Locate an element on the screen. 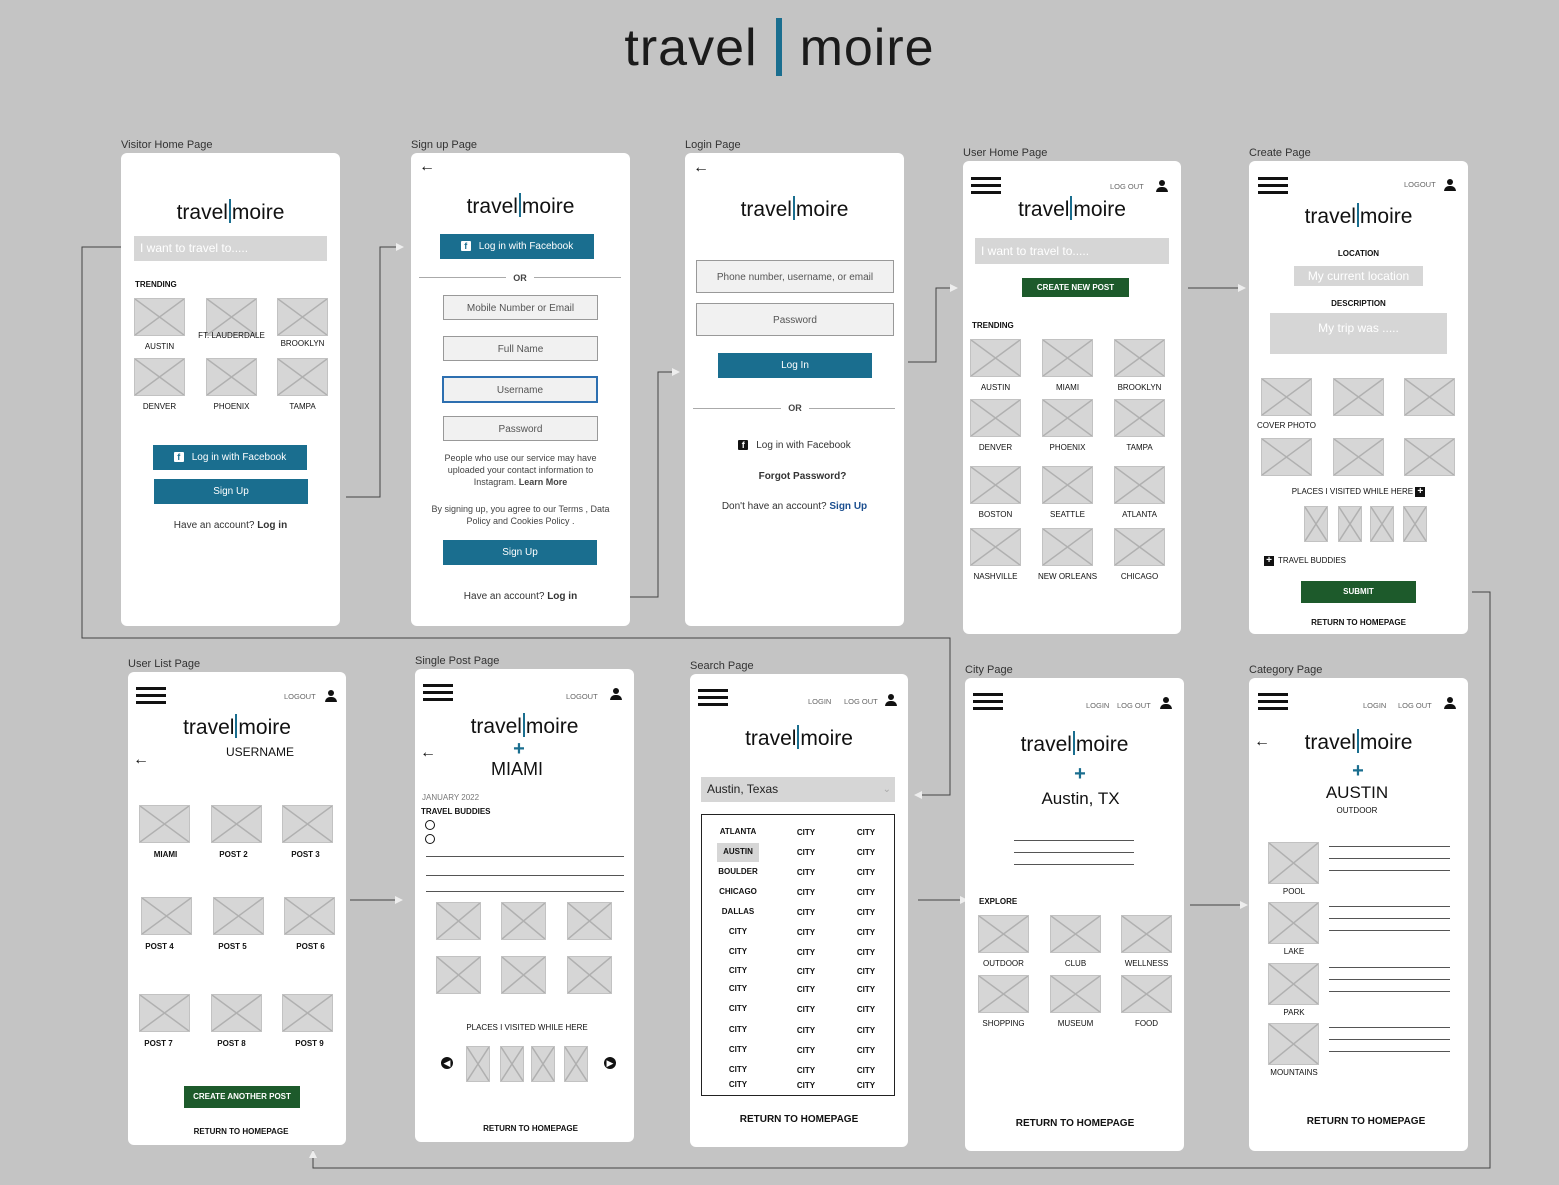 This screenshot has width=1559, height=1185. place-slot is located at coordinates (1350, 524).